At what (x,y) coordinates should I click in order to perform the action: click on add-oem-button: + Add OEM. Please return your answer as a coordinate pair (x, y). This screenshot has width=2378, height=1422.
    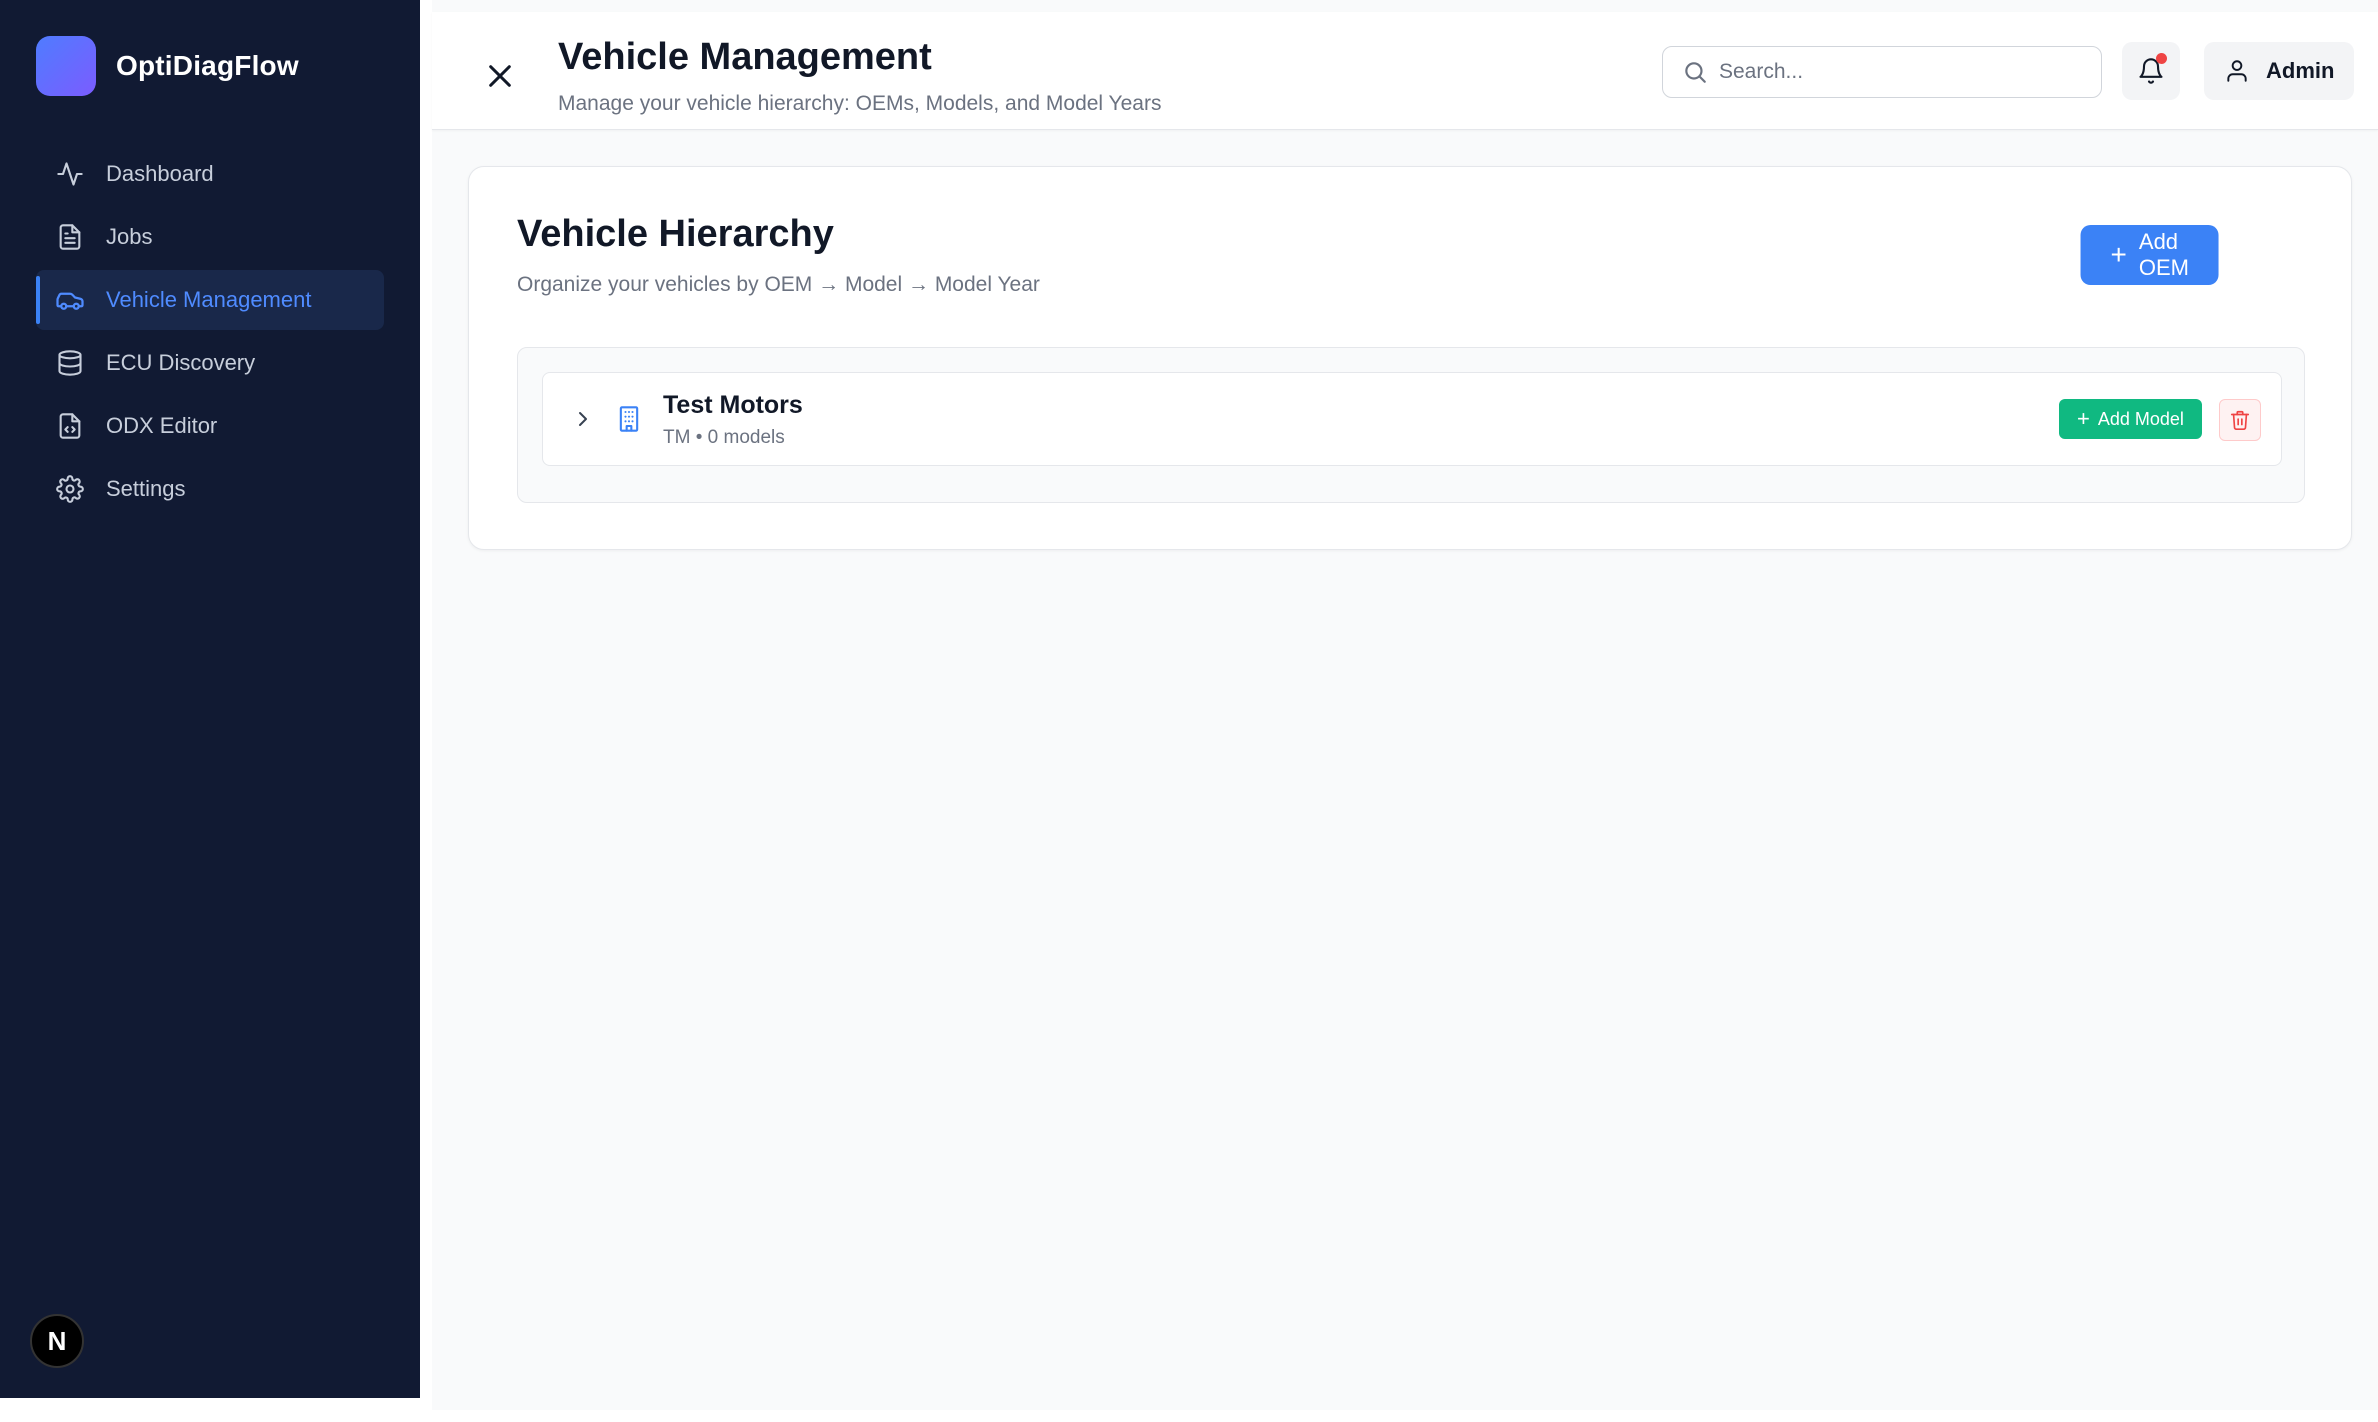
    Looking at the image, I should click on (2149, 255).